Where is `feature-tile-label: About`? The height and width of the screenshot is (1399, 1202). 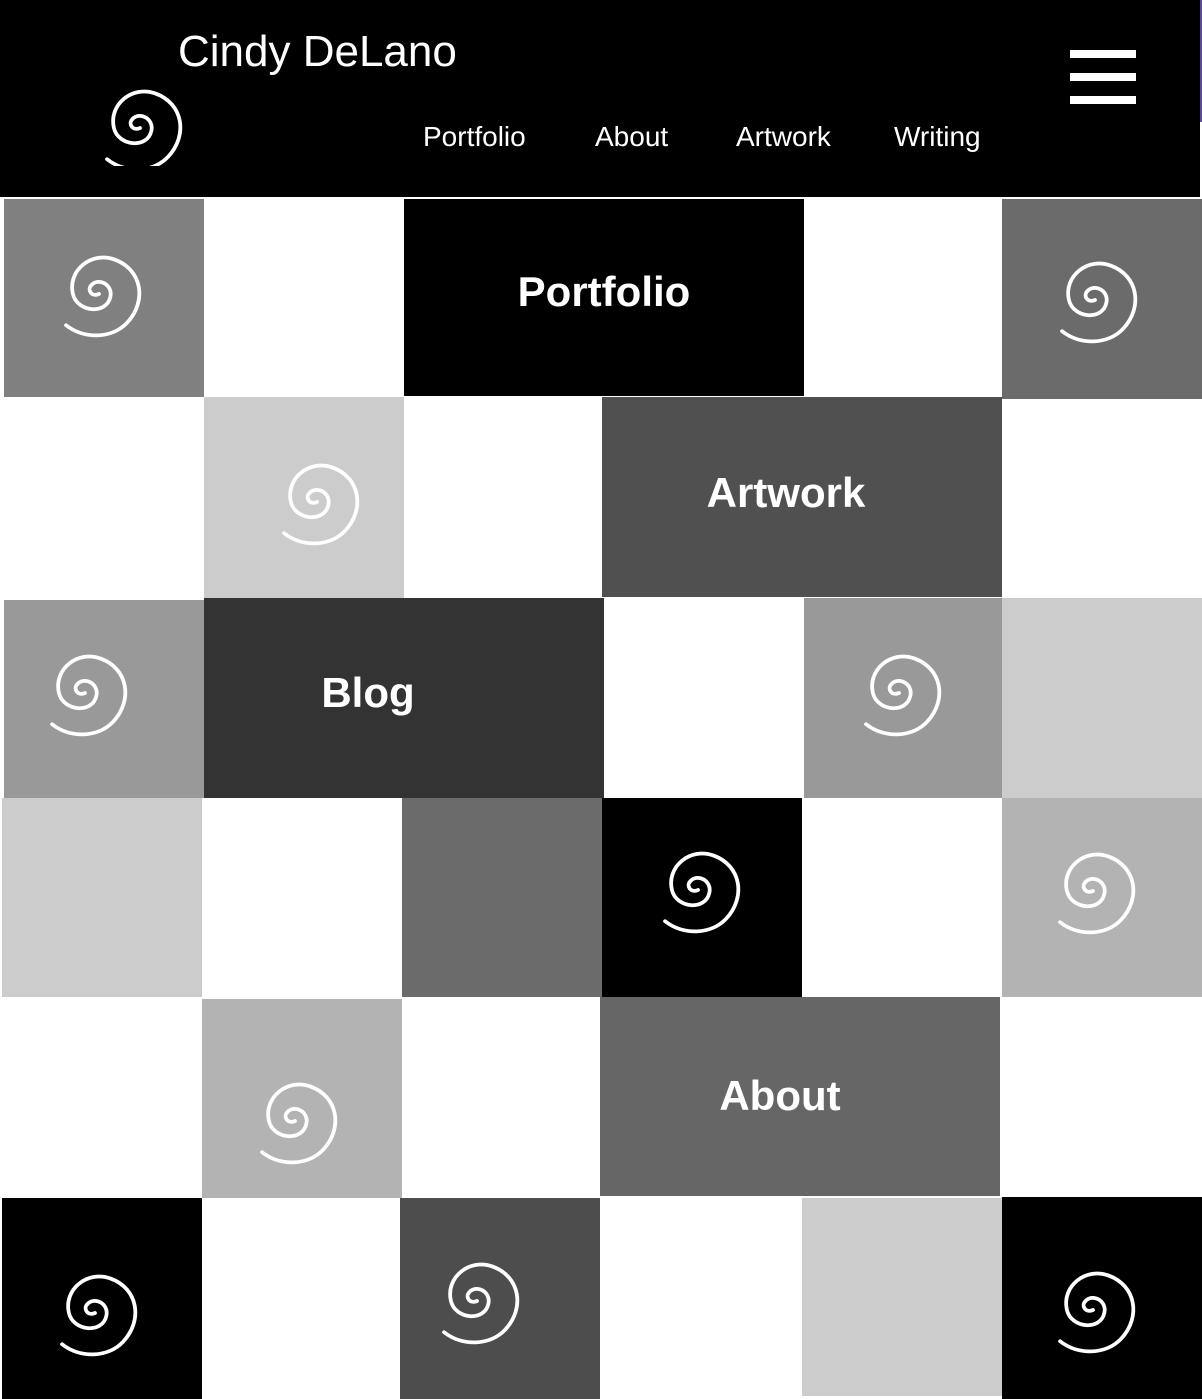 feature-tile-label: About is located at coordinates (780, 1095).